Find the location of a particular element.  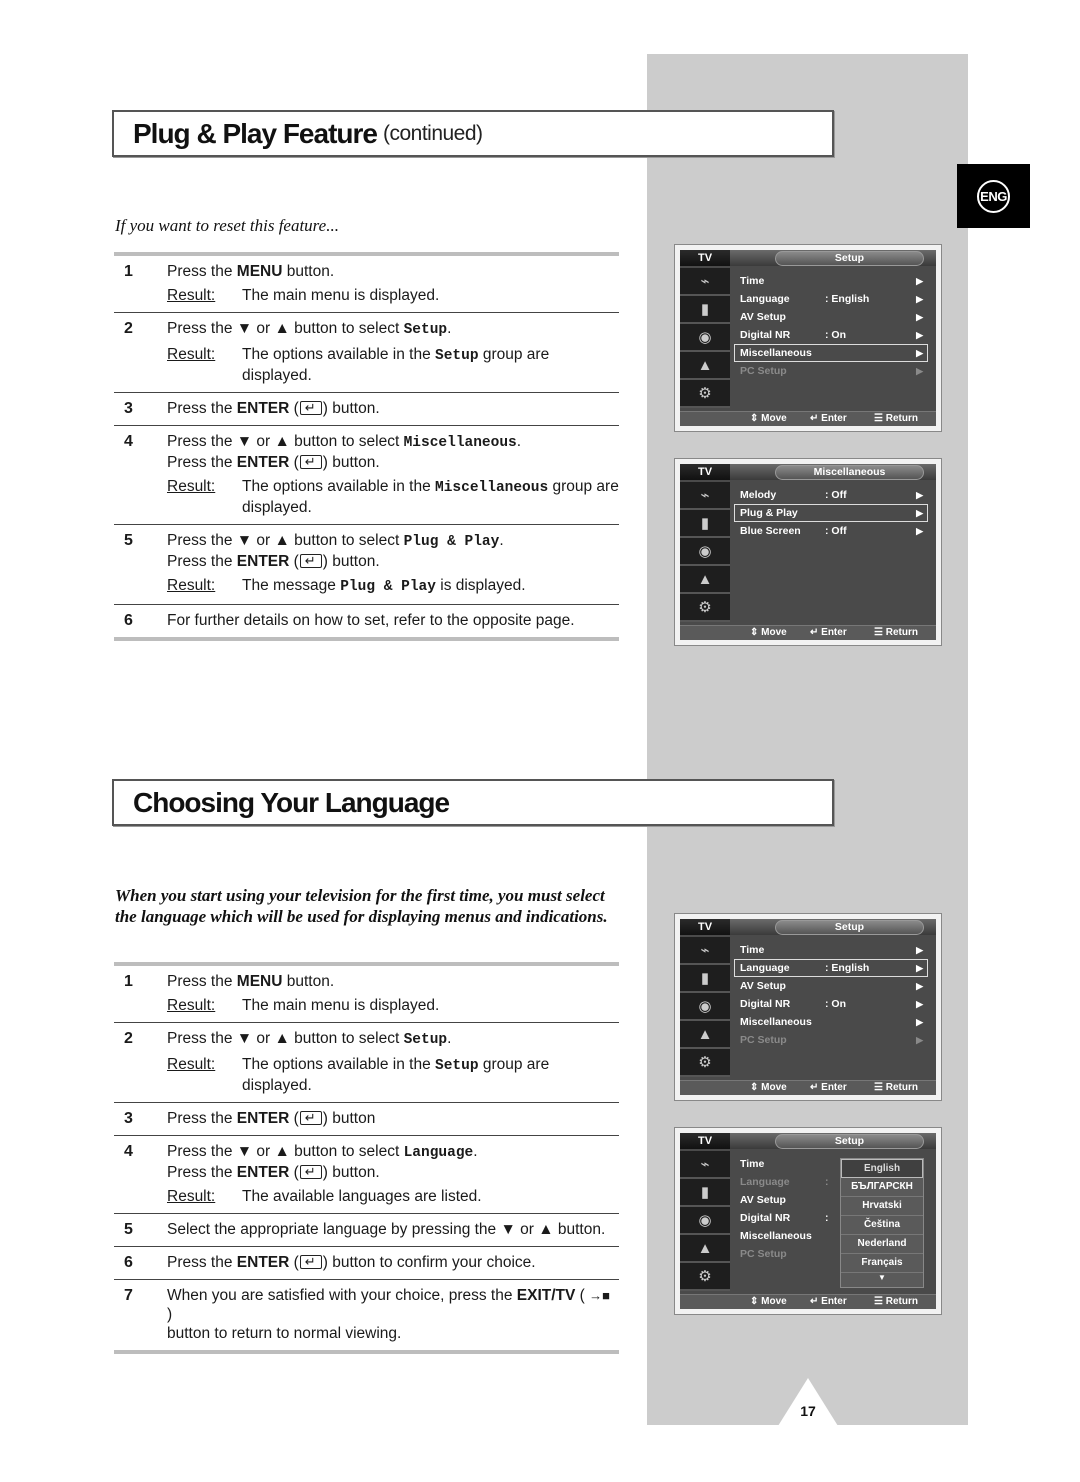

menu-item: Melody: Off ▶ is located at coordinates (831, 495).